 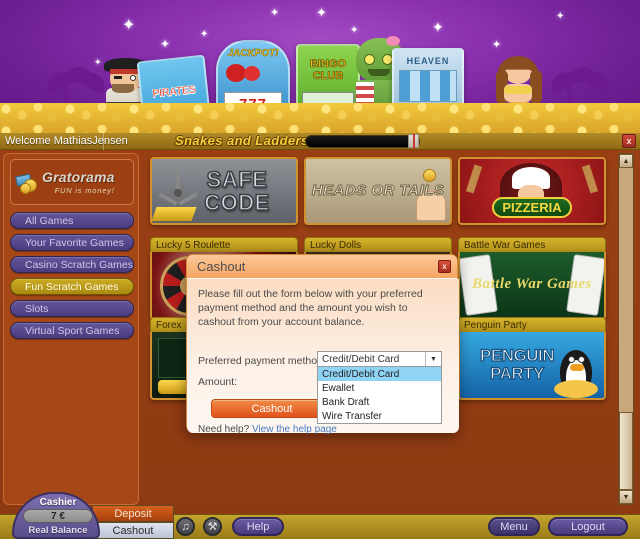 What do you see at coordinates (626, 329) in the screenshot?
I see `vertical-scrollbar: ▲ ▼` at bounding box center [626, 329].